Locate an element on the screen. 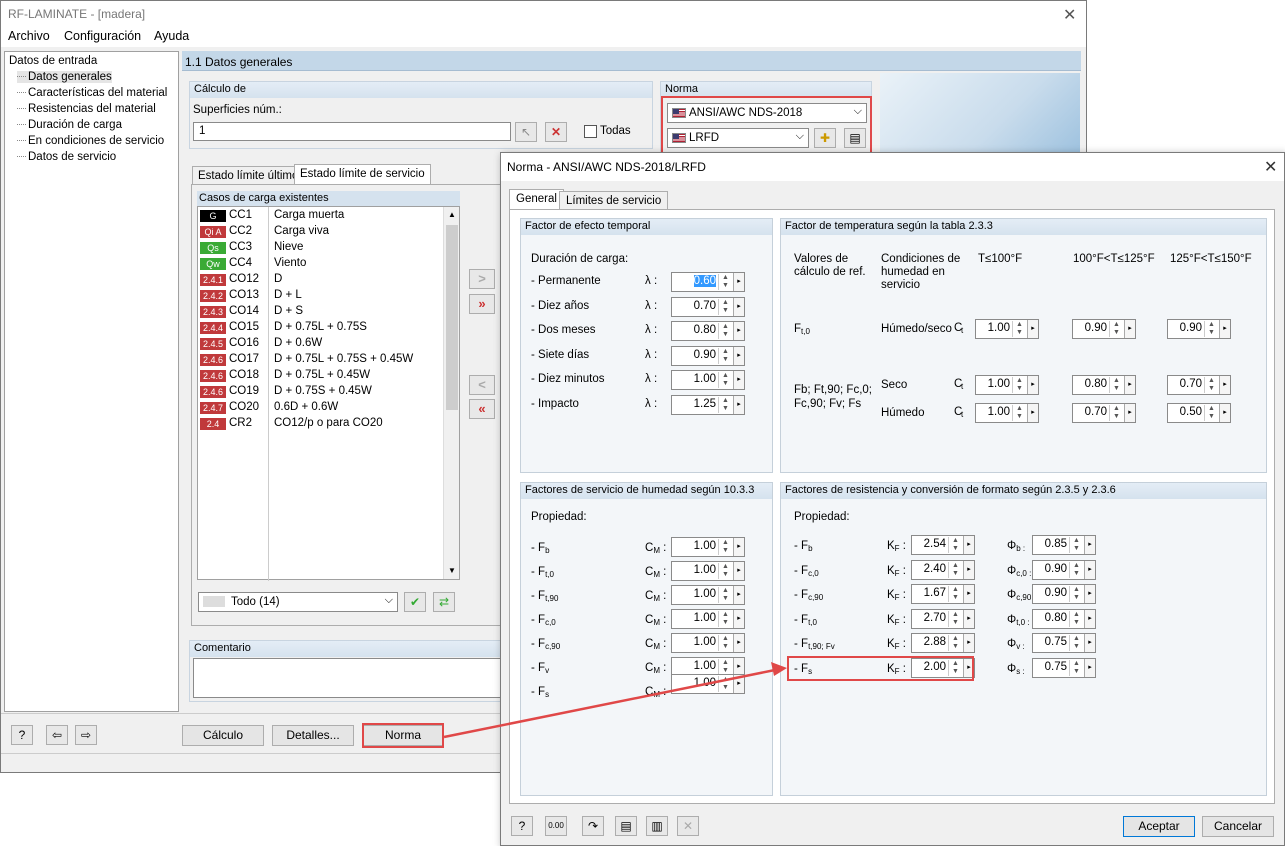 The width and height of the screenshot is (1285, 846). callout-arrow is located at coordinates (615, 700).